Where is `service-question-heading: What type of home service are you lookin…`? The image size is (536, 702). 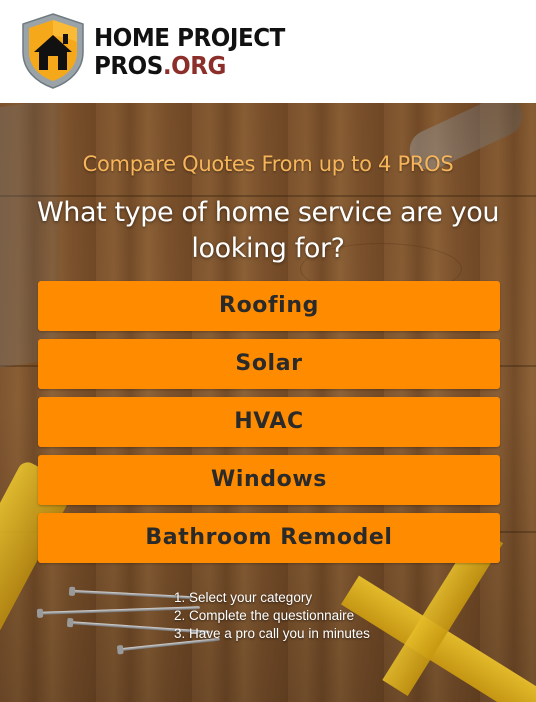 service-question-heading: What type of home service are you lookin… is located at coordinates (268, 230).